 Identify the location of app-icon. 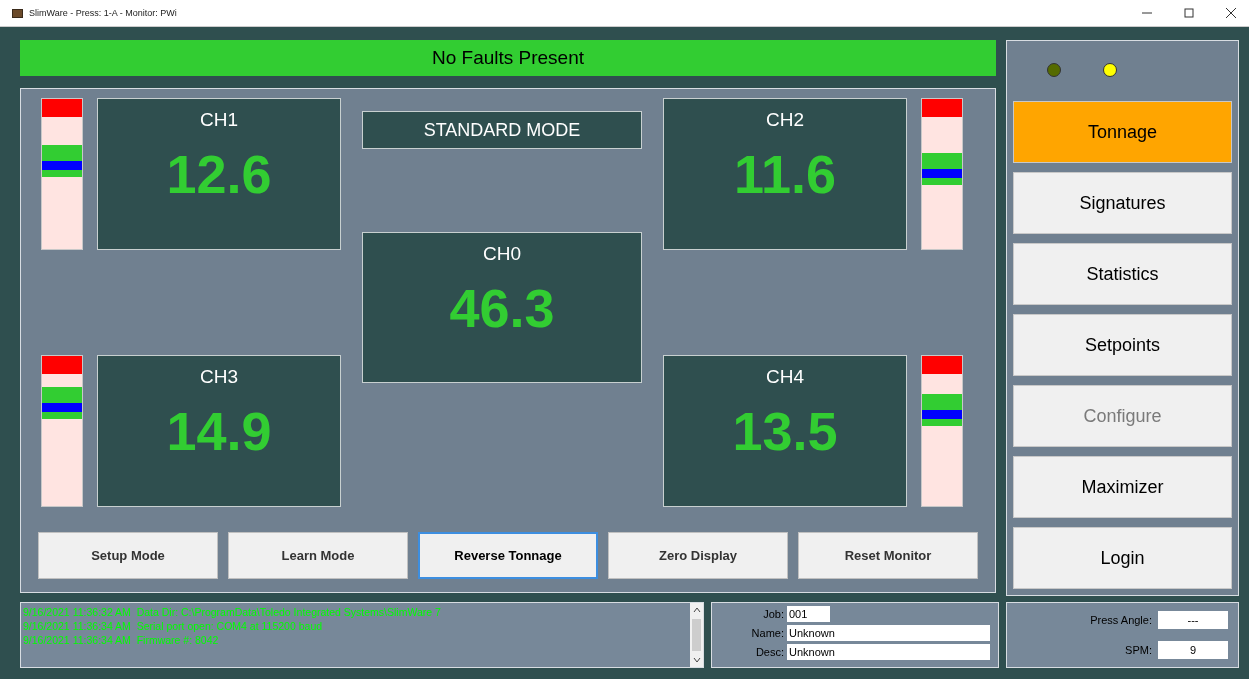
(17, 13).